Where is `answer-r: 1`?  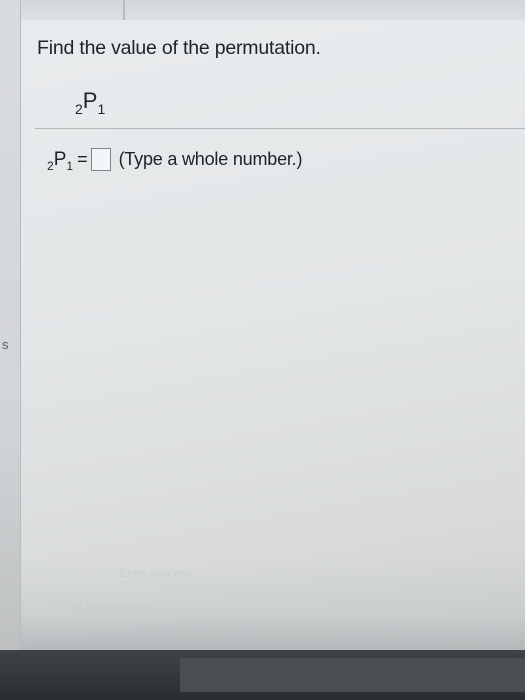 answer-r: 1 is located at coordinates (70, 166).